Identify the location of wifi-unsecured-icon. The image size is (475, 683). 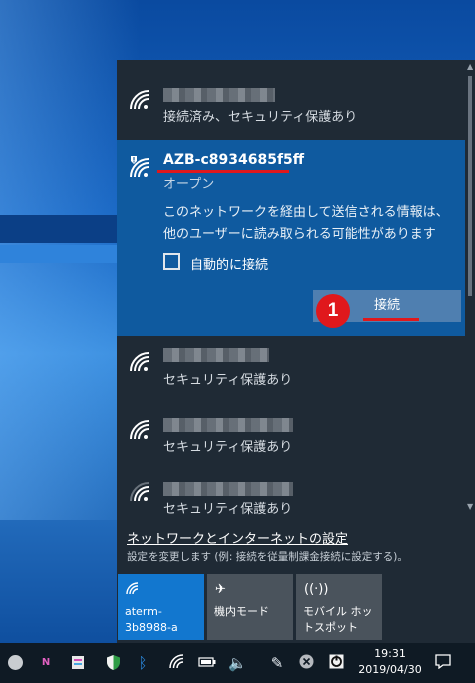
(140, 167).